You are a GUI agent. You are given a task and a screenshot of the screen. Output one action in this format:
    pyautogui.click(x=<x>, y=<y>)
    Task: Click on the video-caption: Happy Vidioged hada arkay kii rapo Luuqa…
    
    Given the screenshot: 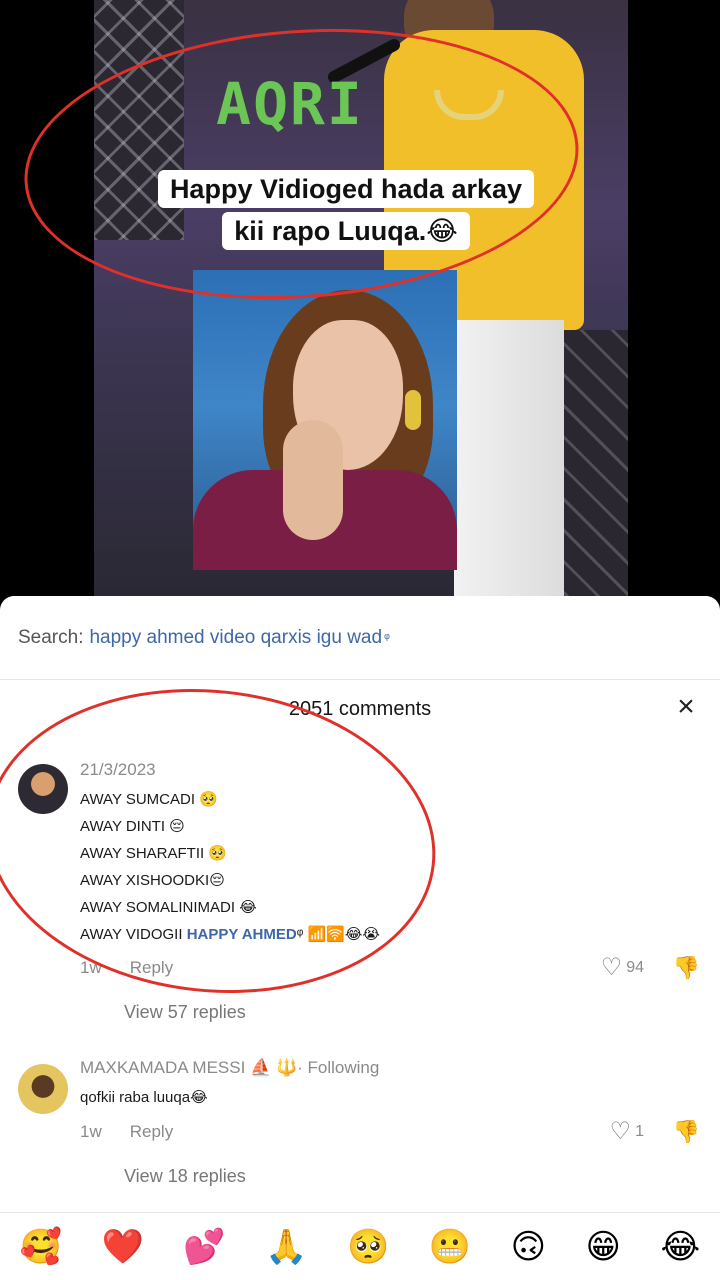 What is the action you would take?
    pyautogui.click(x=346, y=212)
    